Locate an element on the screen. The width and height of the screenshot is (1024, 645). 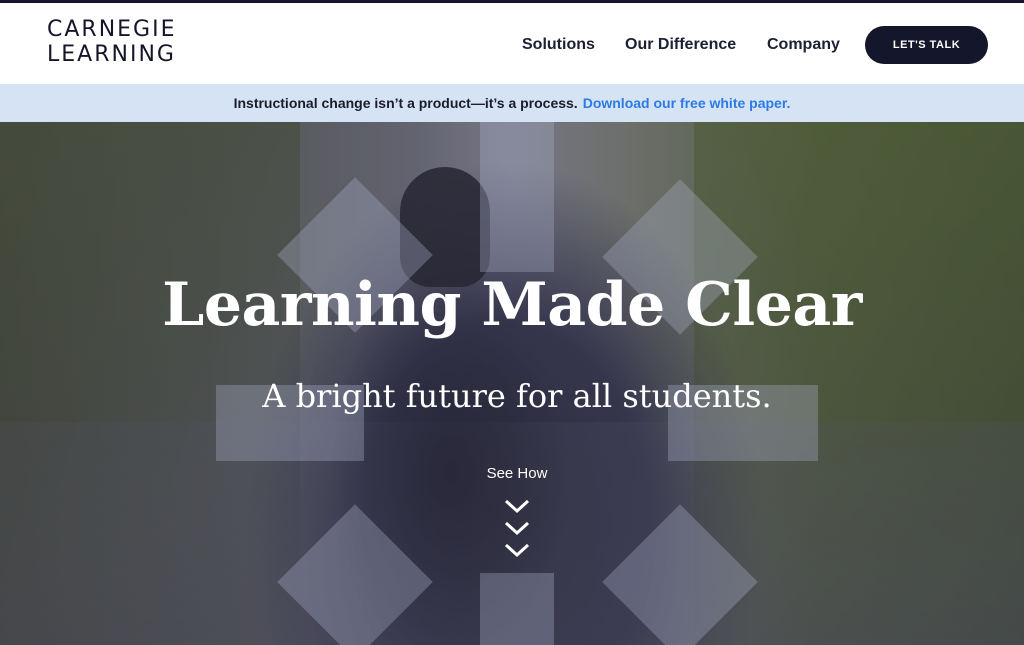
hero-headline: Learning Made Clear is located at coordinates (512, 305).